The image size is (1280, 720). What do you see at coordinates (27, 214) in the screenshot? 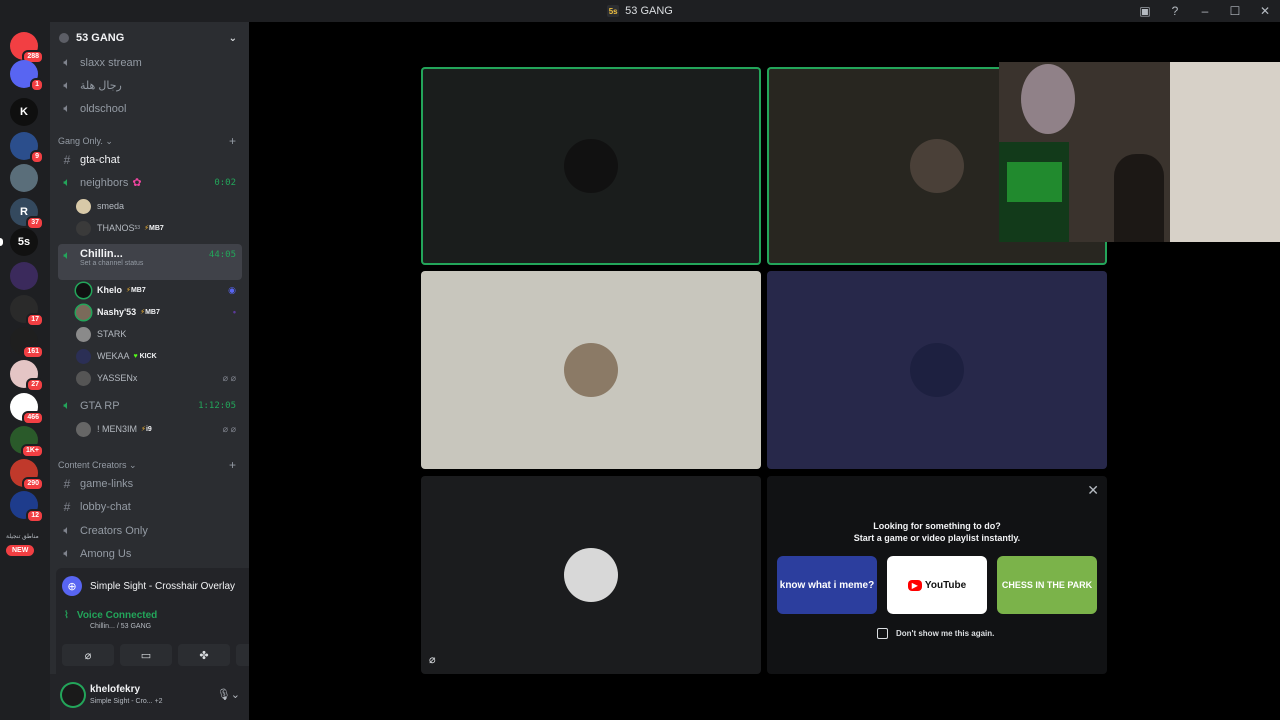
I see `server-icon: R 37` at bounding box center [27, 214].